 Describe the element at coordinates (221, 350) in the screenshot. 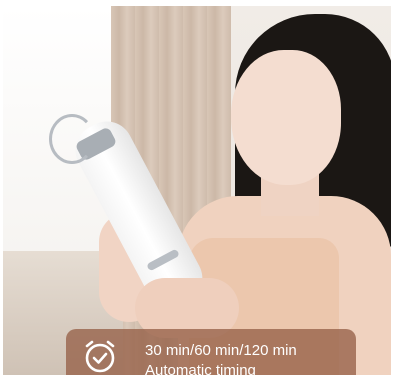

I see `caption-timer-options: 30 min/60 min/120 min` at that location.